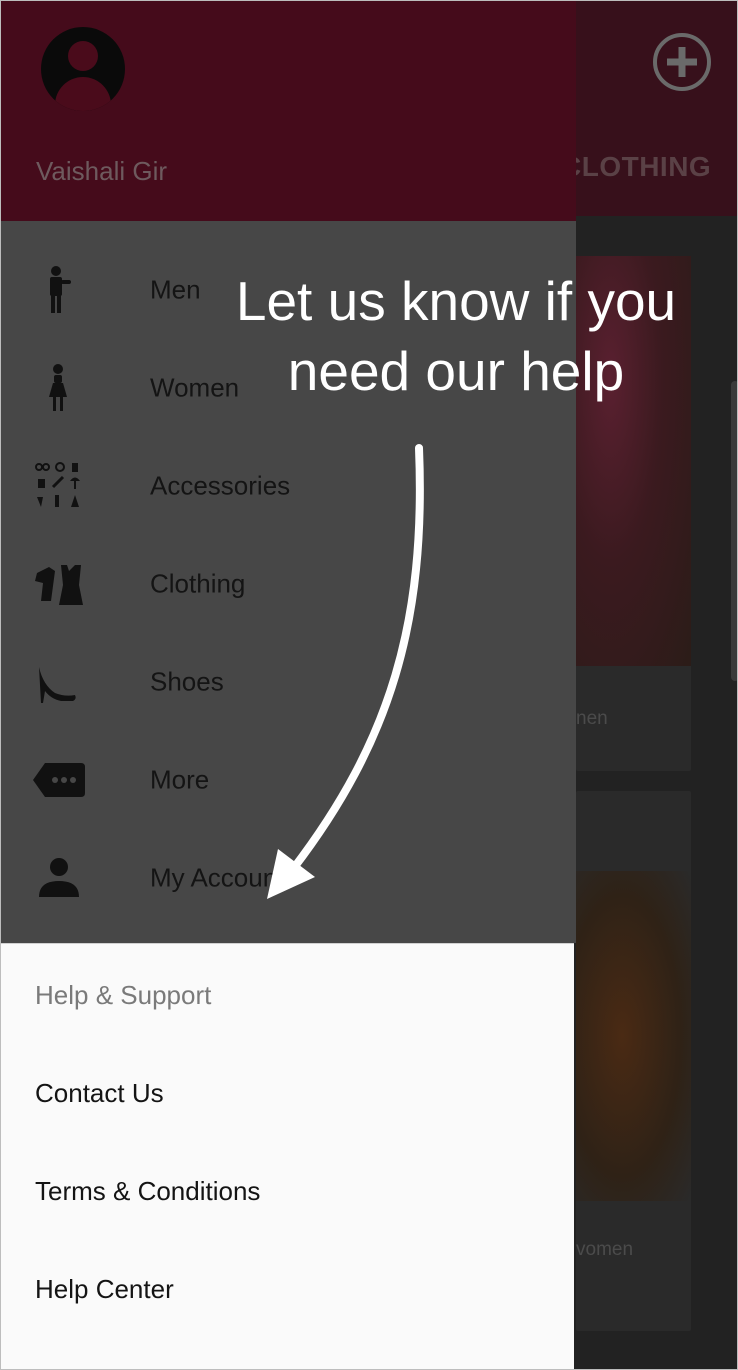 The height and width of the screenshot is (1370, 738). I want to click on woman-icon, so click(58, 387).